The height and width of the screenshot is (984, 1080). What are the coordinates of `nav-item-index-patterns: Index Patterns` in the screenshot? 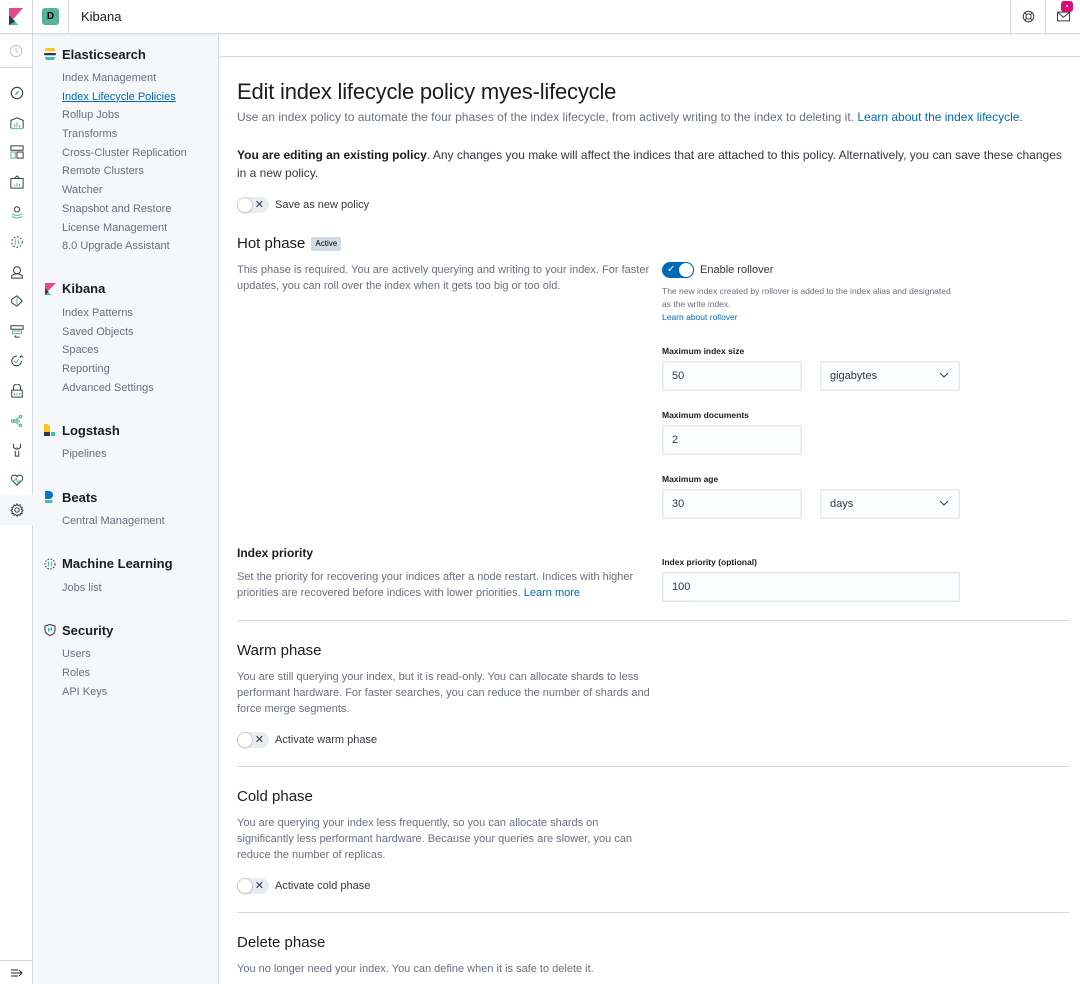 It's located at (125, 313).